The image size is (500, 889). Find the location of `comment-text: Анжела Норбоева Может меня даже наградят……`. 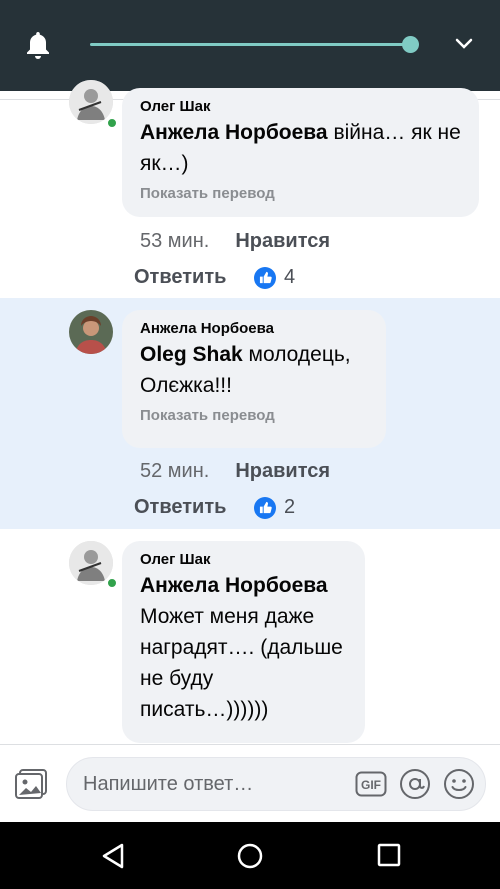

comment-text: Анжела Норбоева Может меня даже наградят…… is located at coordinates (243, 647).